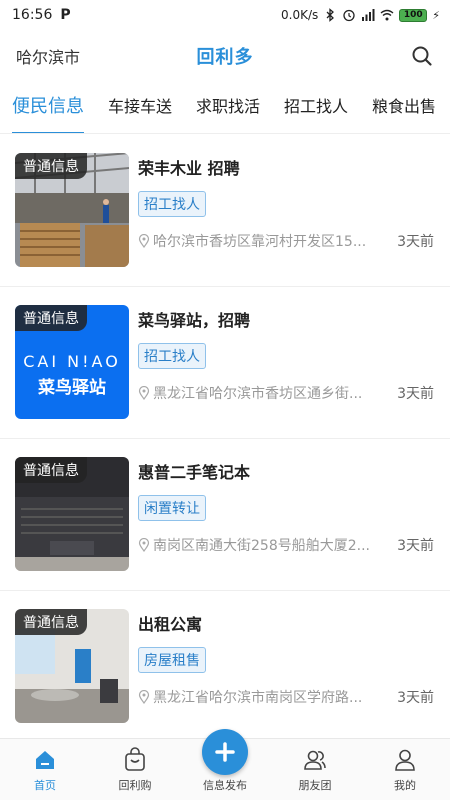 The image size is (450, 800). What do you see at coordinates (135, 785) in the screenshot?
I see `nav-shop-label: 回利购` at bounding box center [135, 785].